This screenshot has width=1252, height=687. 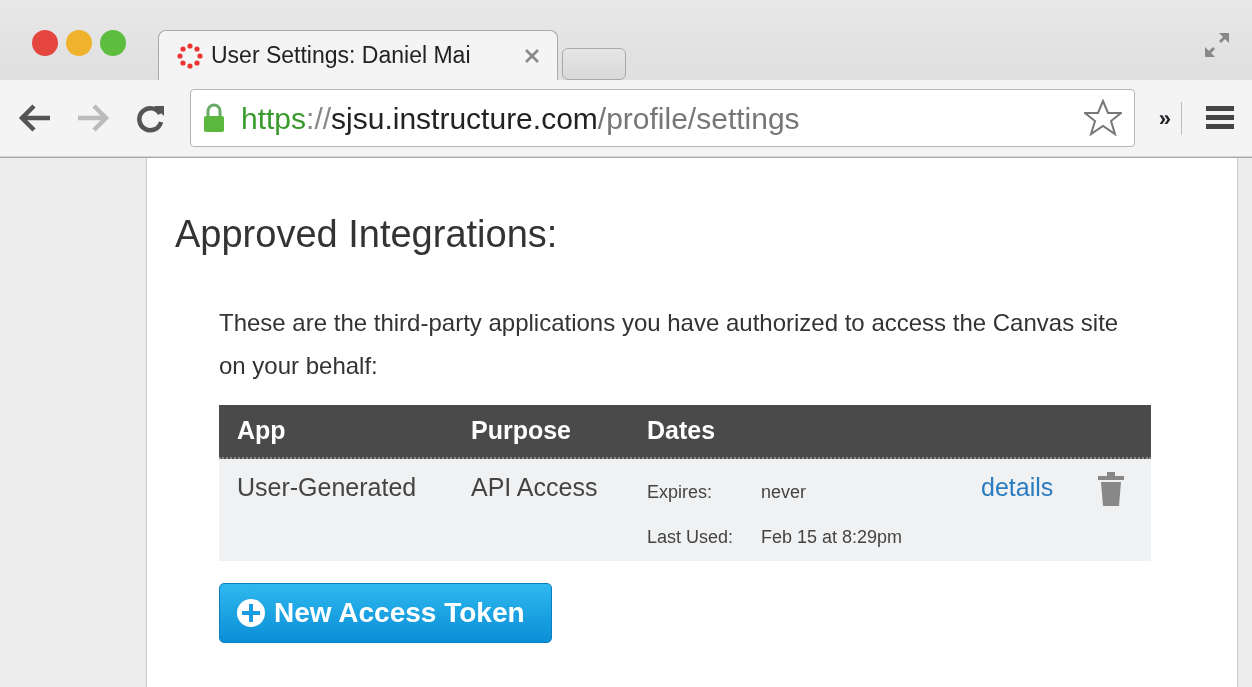 What do you see at coordinates (214, 118) in the screenshot?
I see `lock-icon` at bounding box center [214, 118].